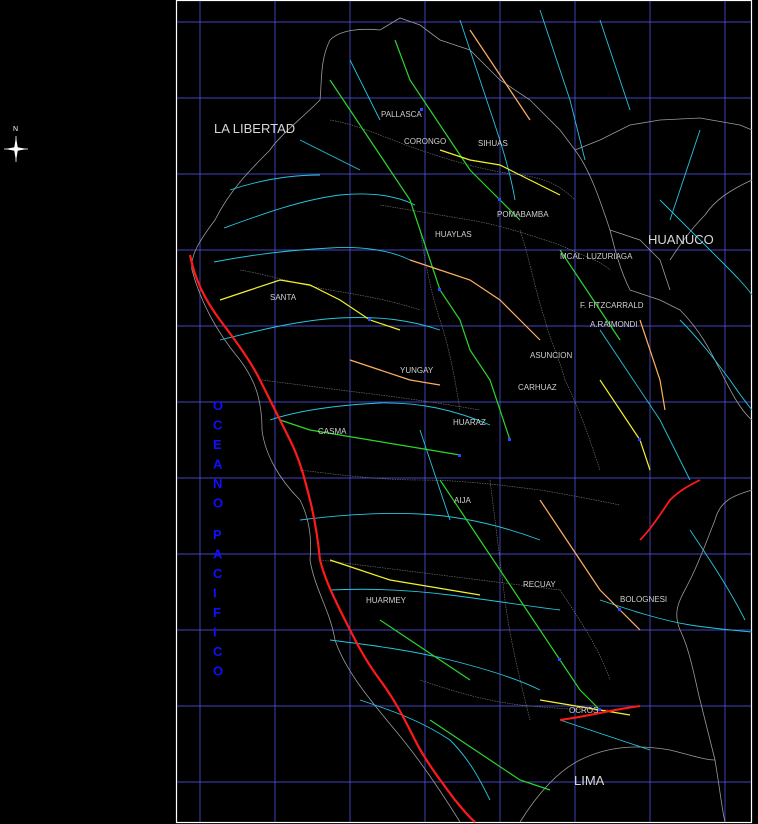 The height and width of the screenshot is (824, 758). I want to click on label-carhuaz: CARHUAZ, so click(537, 387).